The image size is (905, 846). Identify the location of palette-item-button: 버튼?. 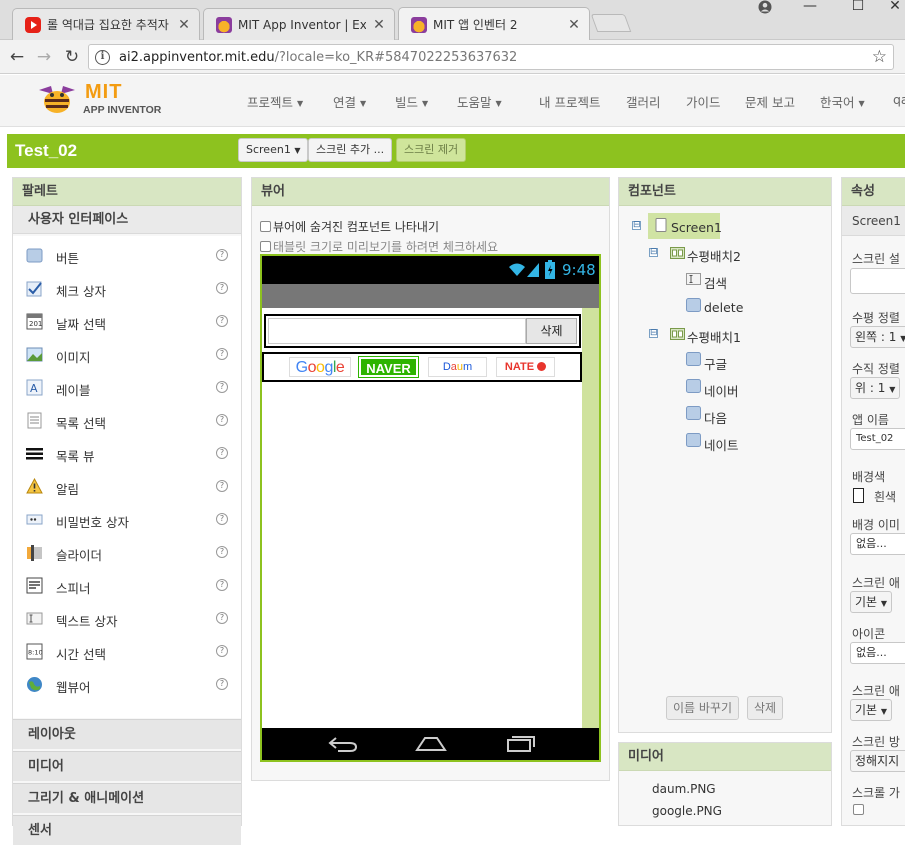
(127, 256).